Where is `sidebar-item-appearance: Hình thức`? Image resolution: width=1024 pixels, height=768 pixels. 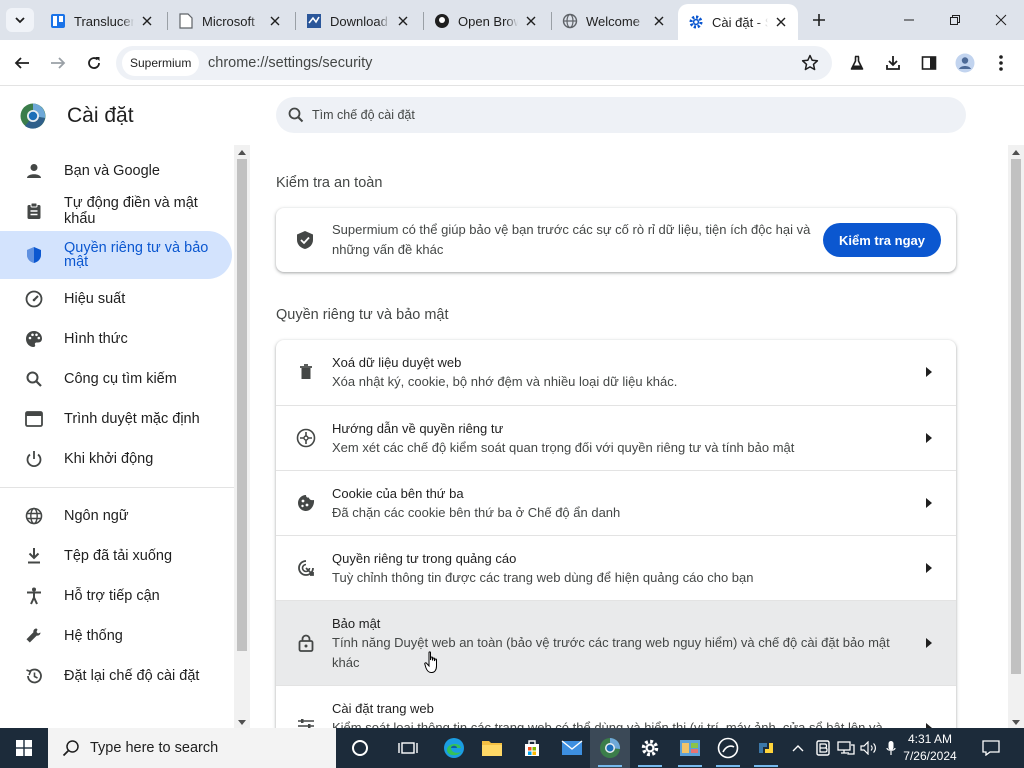 sidebar-item-appearance: Hình thức is located at coordinates (116, 339).